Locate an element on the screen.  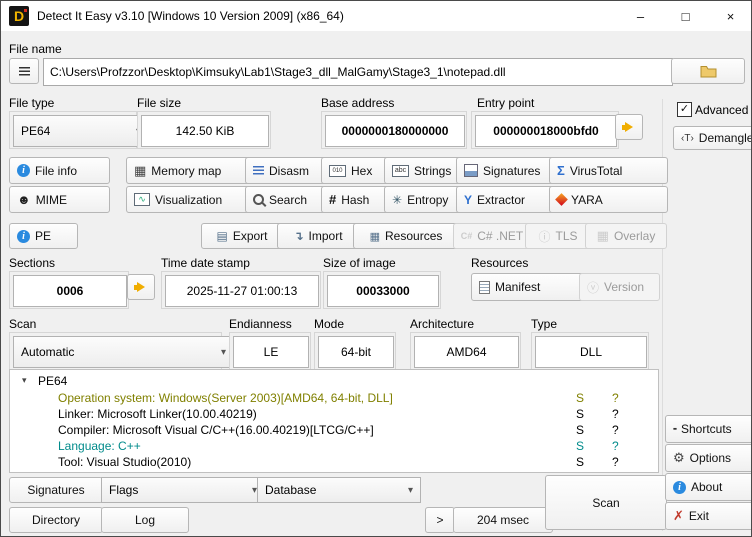
file-size-frame: 142.50 KiB is located at coordinates (204, 130).